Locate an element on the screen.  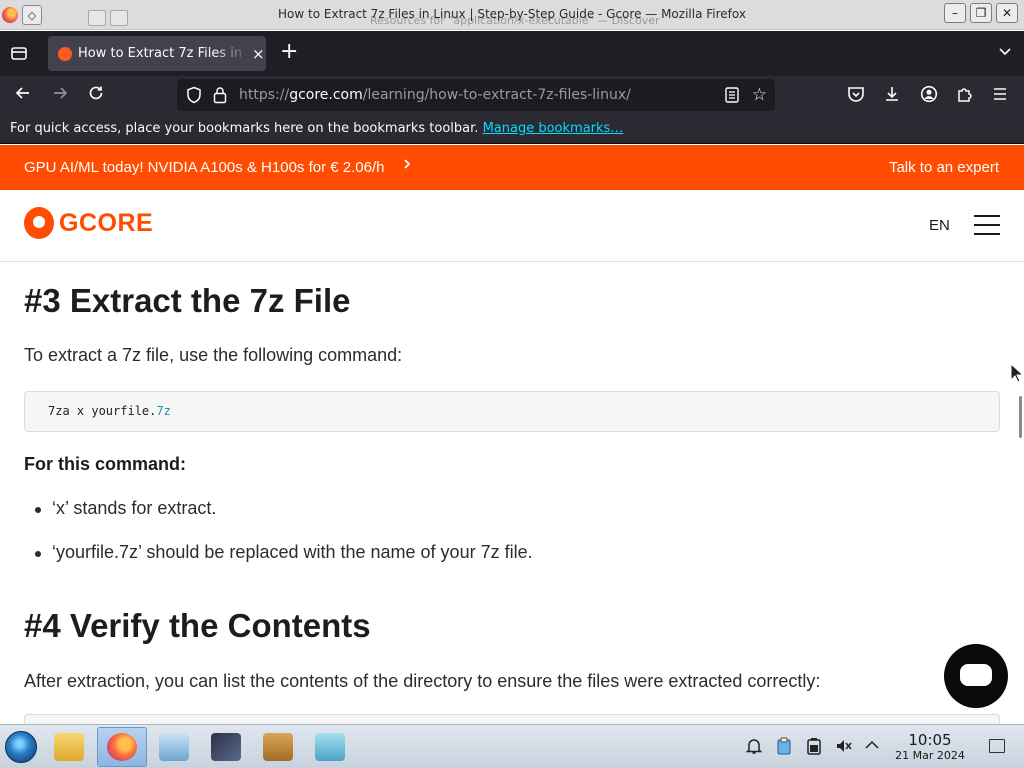
forward-button is located at coordinates (60, 95).